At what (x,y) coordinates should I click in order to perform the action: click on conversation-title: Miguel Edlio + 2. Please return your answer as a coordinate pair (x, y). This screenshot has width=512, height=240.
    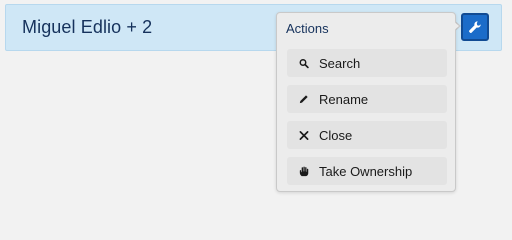
    Looking at the image, I should click on (87, 27).